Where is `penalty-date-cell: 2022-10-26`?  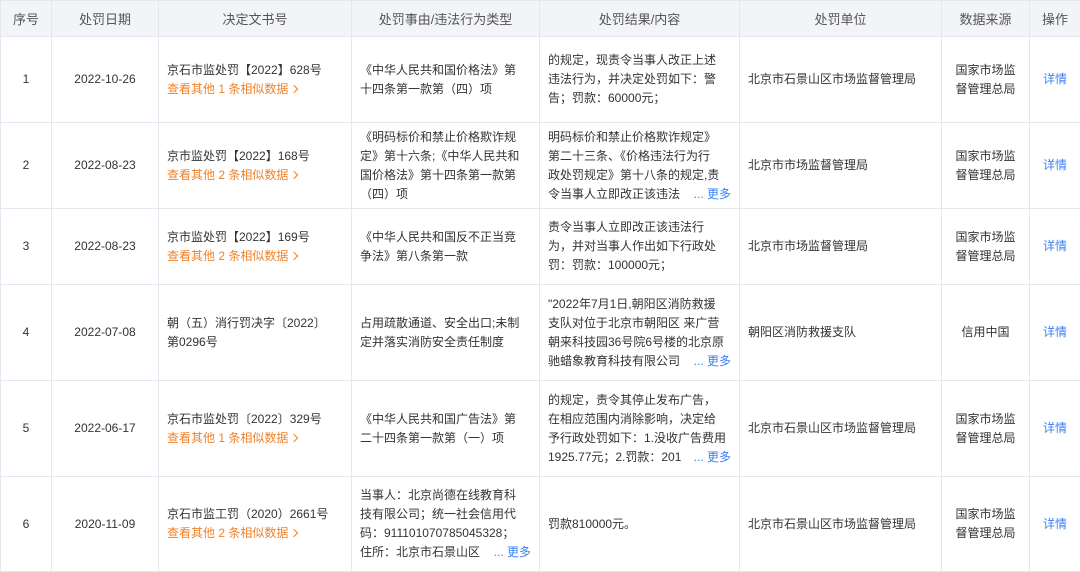
penalty-date-cell: 2022-10-26 is located at coordinates (105, 79).